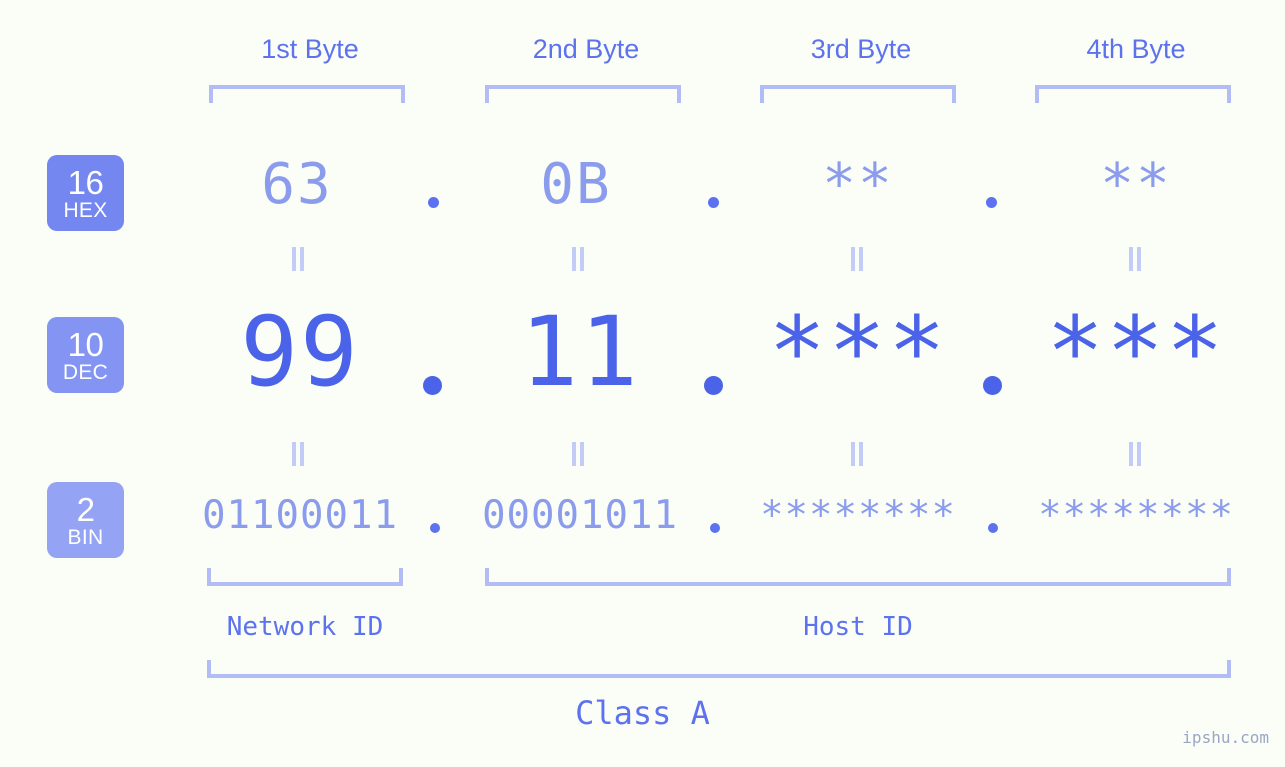 The height and width of the screenshot is (767, 1285). Describe the element at coordinates (85, 344) in the screenshot. I see `base-badge-dec-number: 10` at that location.